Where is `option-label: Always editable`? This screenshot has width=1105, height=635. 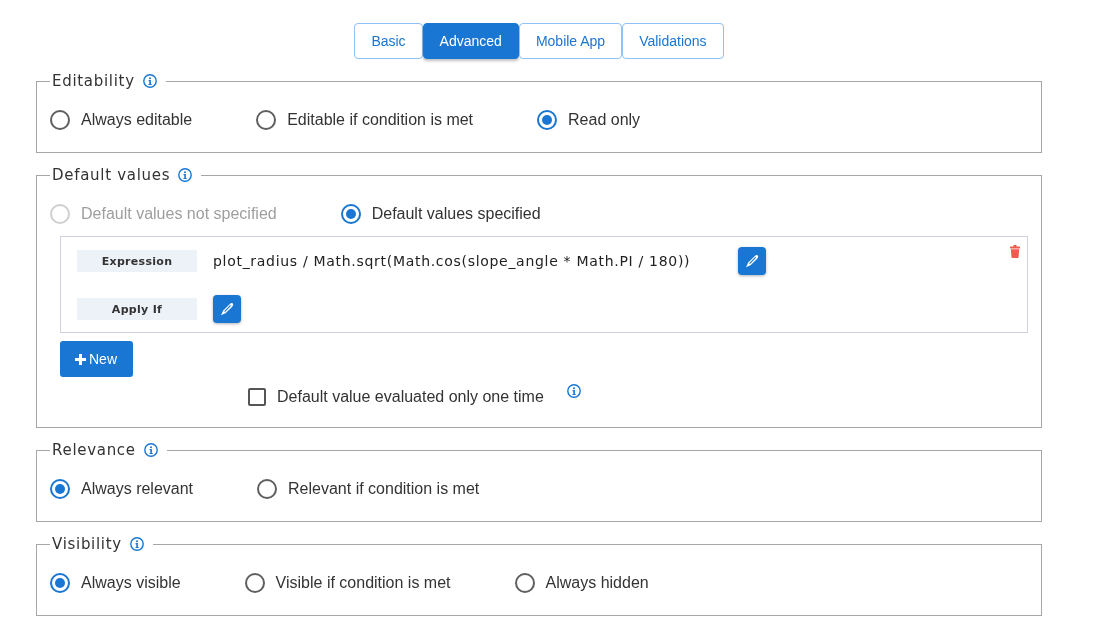 option-label: Always editable is located at coordinates (137, 120).